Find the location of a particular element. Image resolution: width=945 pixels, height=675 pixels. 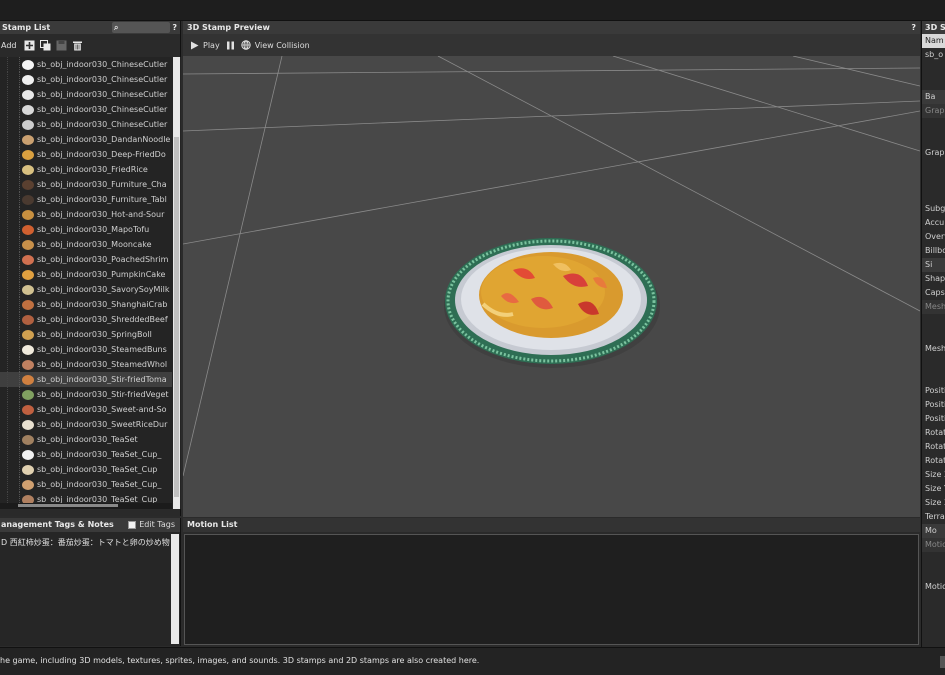

stamp-list-item: sb_obj_indoor030_SweetRiceDur is located at coordinates (86, 424).